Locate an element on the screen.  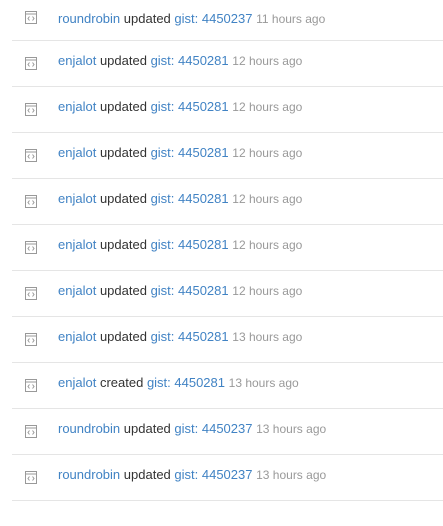
timestamp: 11 hours ago is located at coordinates (291, 19).